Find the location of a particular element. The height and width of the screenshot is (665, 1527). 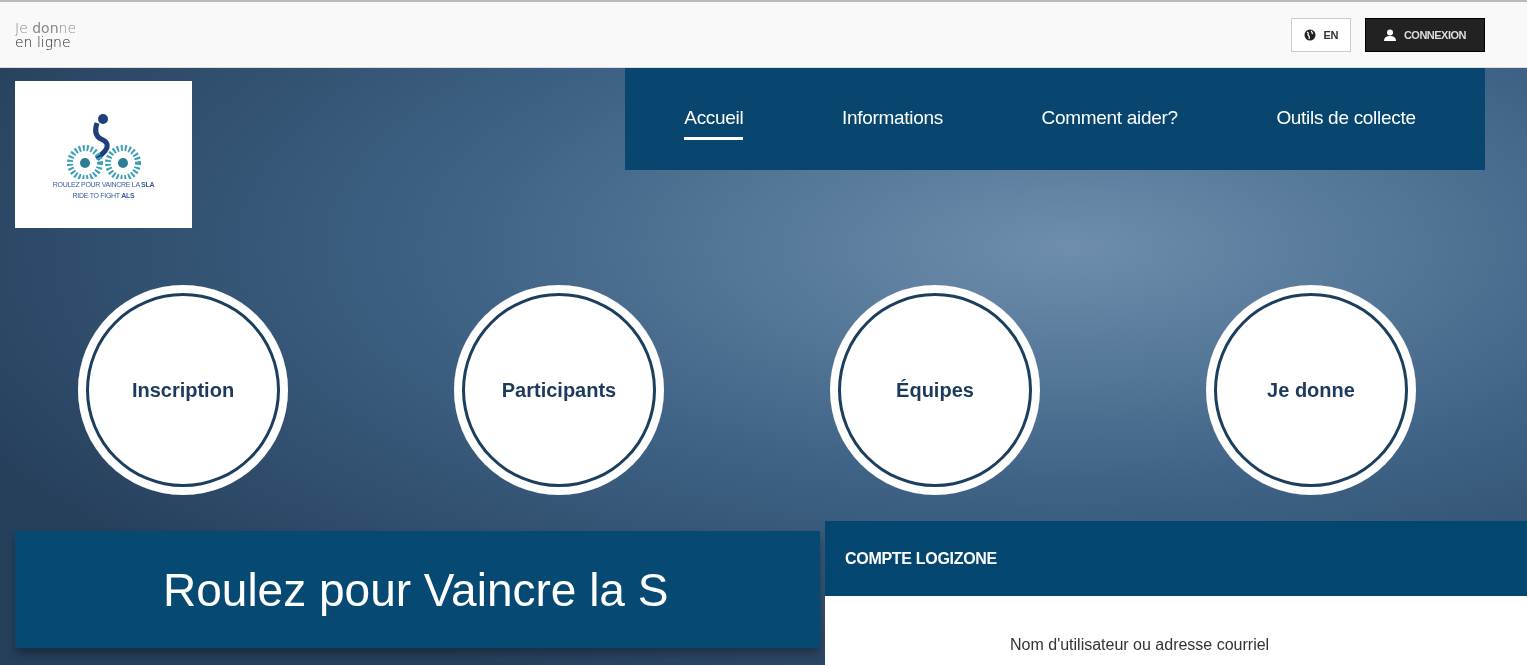

circle-link: Inscription is located at coordinates (183, 390).